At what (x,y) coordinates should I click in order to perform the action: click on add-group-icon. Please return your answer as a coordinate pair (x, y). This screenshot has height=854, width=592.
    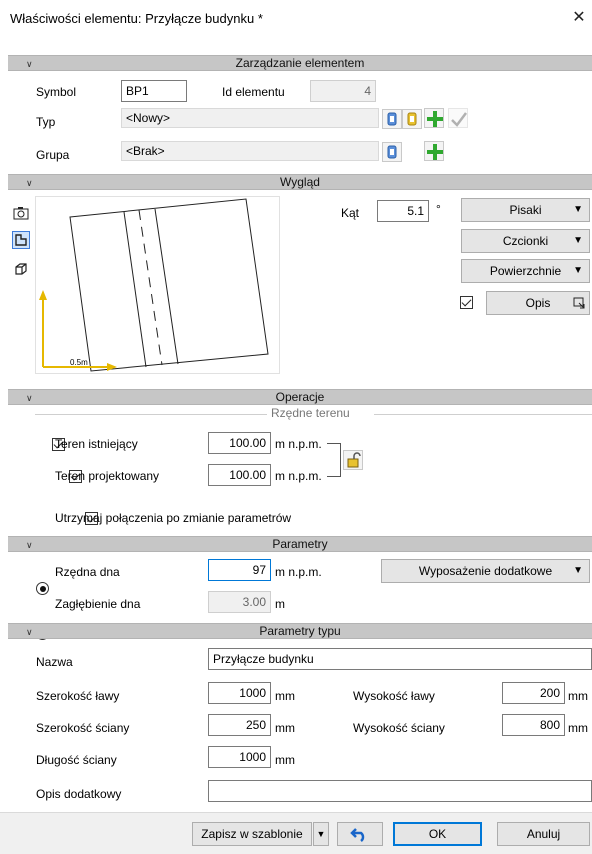
    Looking at the image, I should click on (434, 151).